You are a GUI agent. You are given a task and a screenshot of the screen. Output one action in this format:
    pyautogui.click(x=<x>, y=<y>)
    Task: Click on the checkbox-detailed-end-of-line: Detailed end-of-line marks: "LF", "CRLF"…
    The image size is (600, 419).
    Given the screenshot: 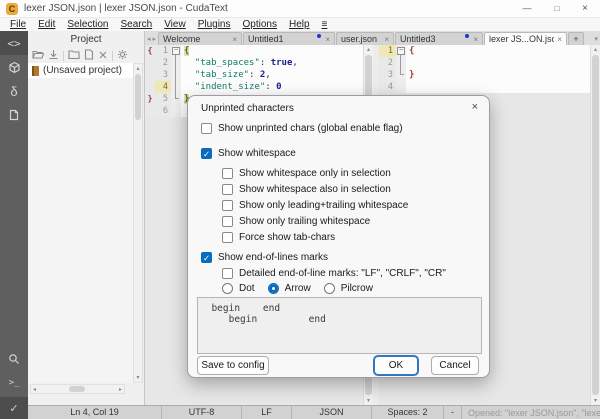 What is the action you would take?
    pyautogui.click(x=334, y=273)
    